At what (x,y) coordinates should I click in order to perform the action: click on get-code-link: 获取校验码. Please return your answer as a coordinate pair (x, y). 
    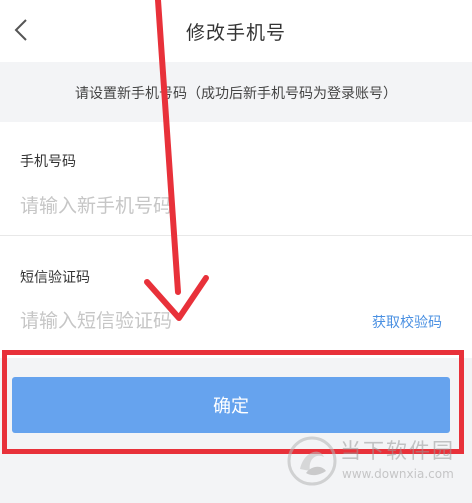
    Looking at the image, I should click on (407, 322).